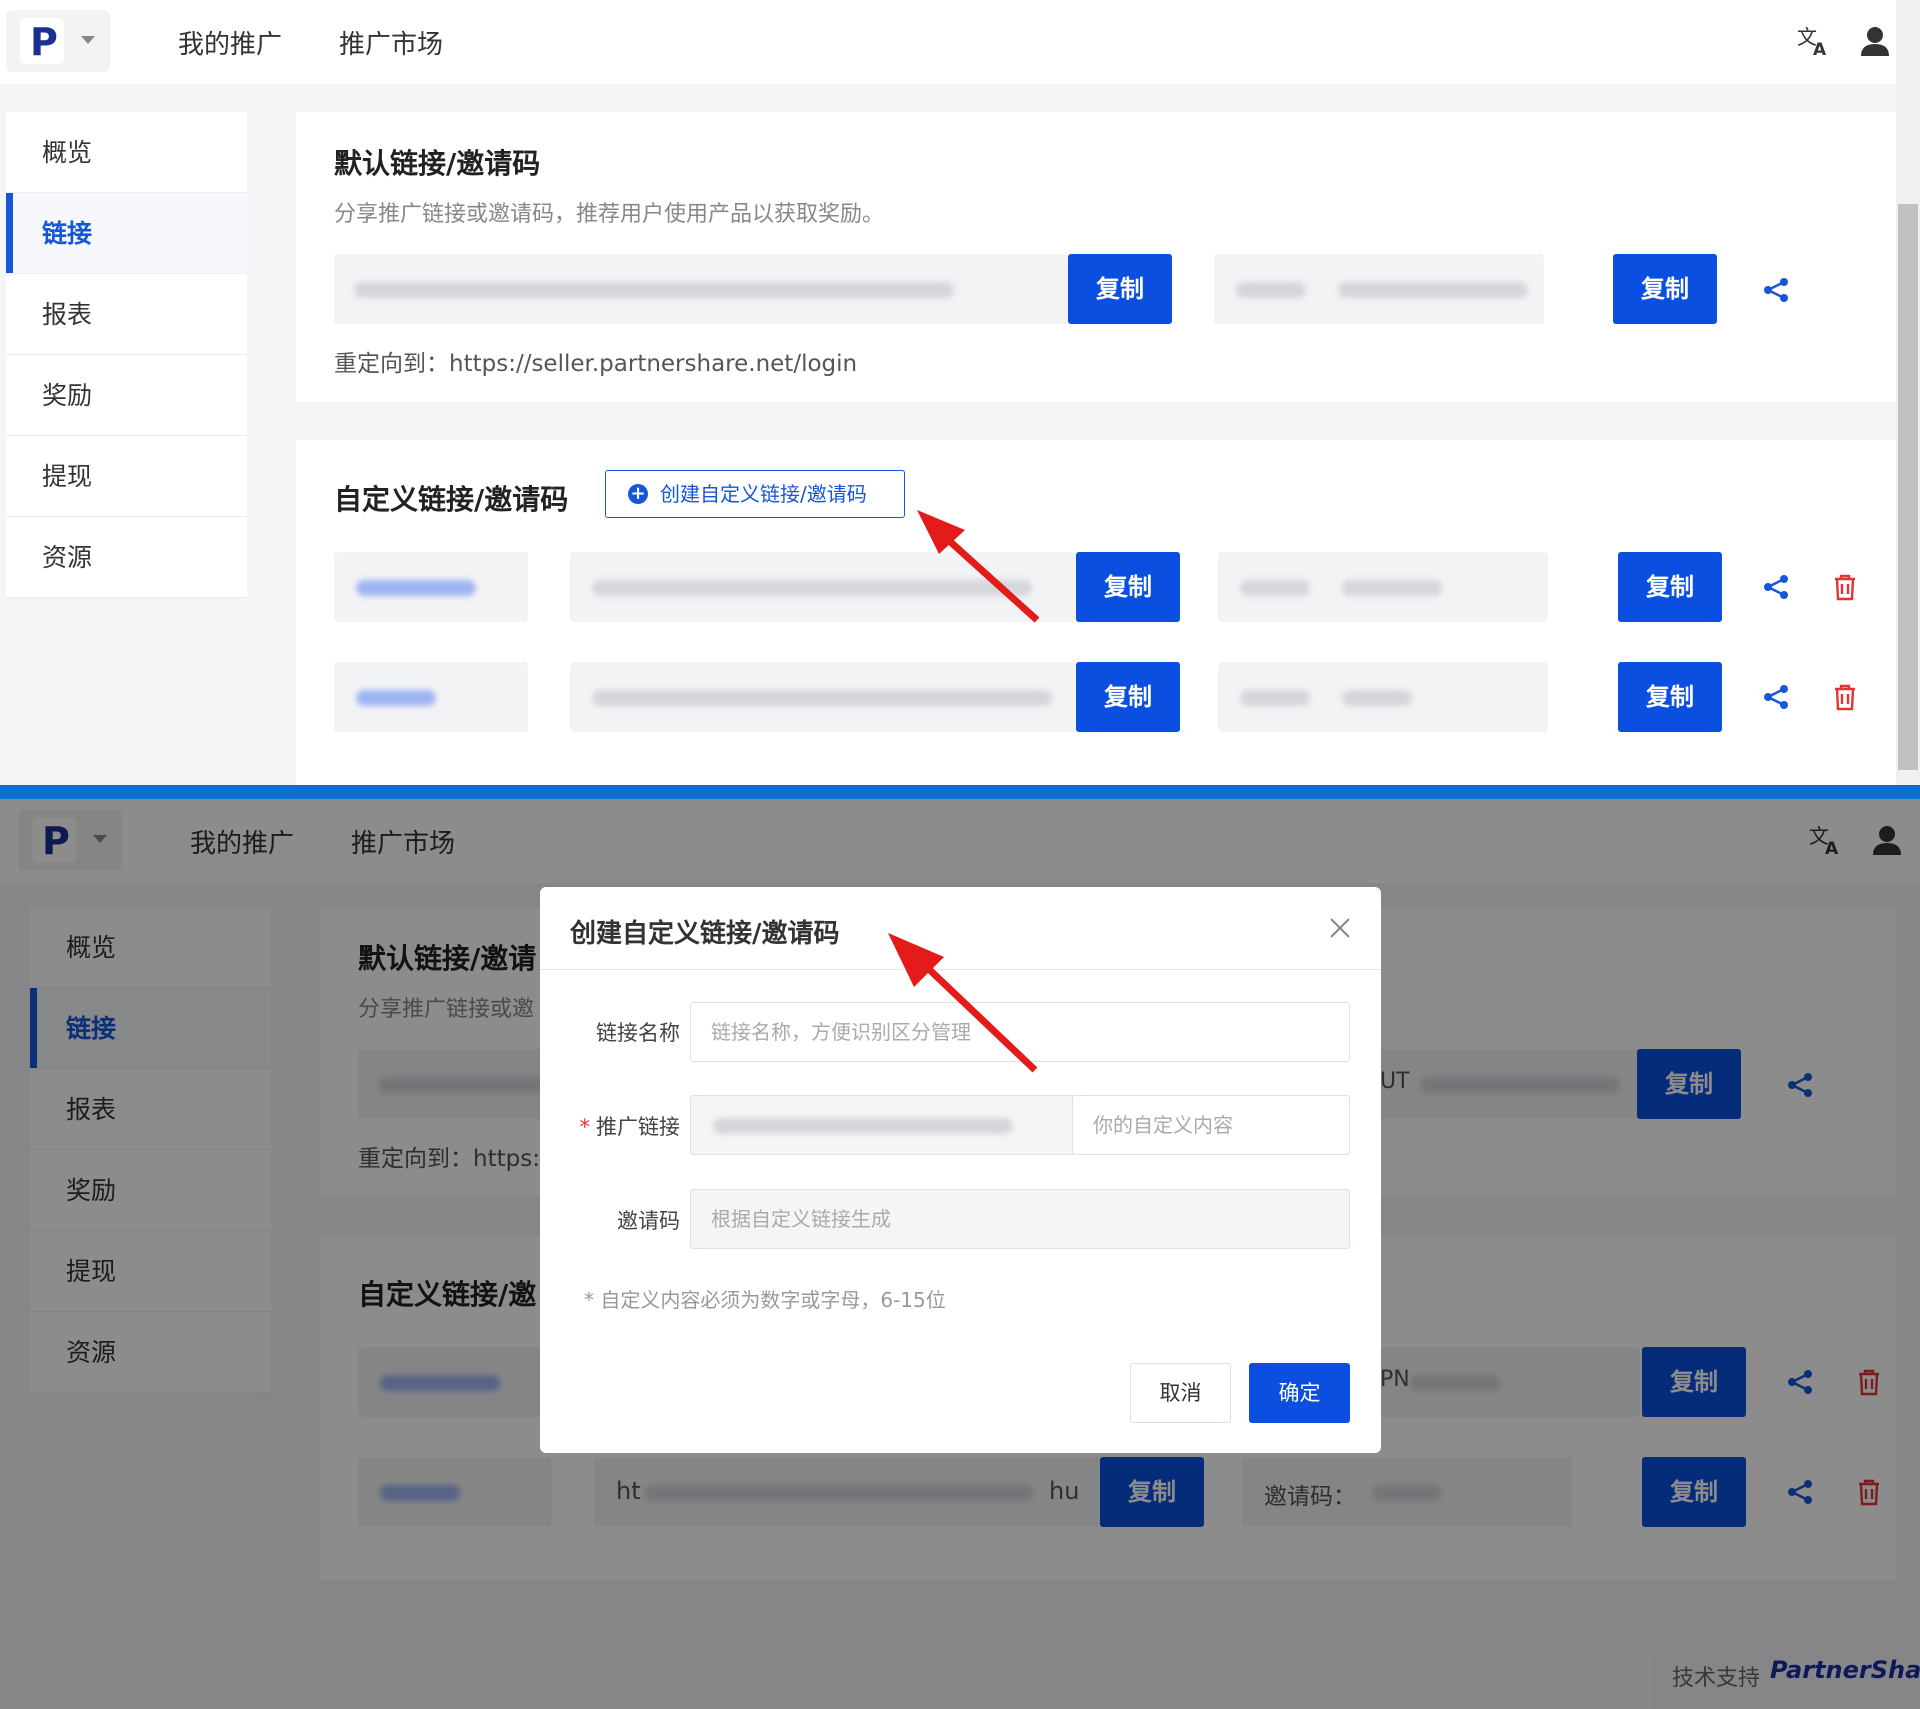 The width and height of the screenshot is (1920, 1709). What do you see at coordinates (88, 40) in the screenshot?
I see `chevron-down-icon` at bounding box center [88, 40].